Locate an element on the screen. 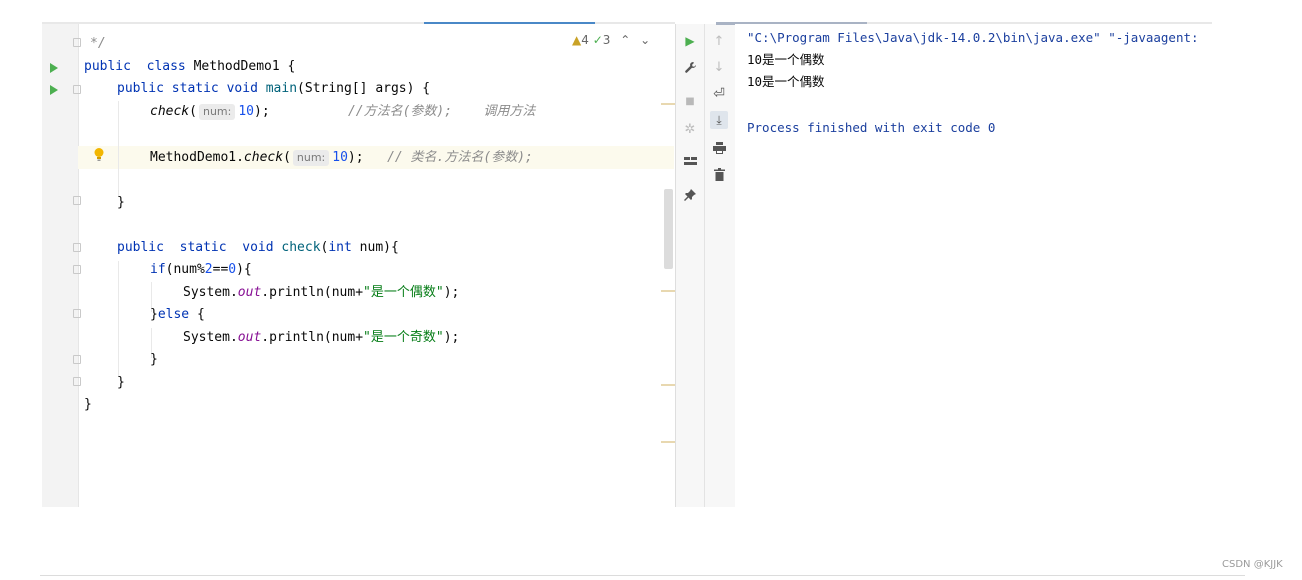 This screenshot has width=1302, height=580. pin-icon is located at coordinates (690, 195).